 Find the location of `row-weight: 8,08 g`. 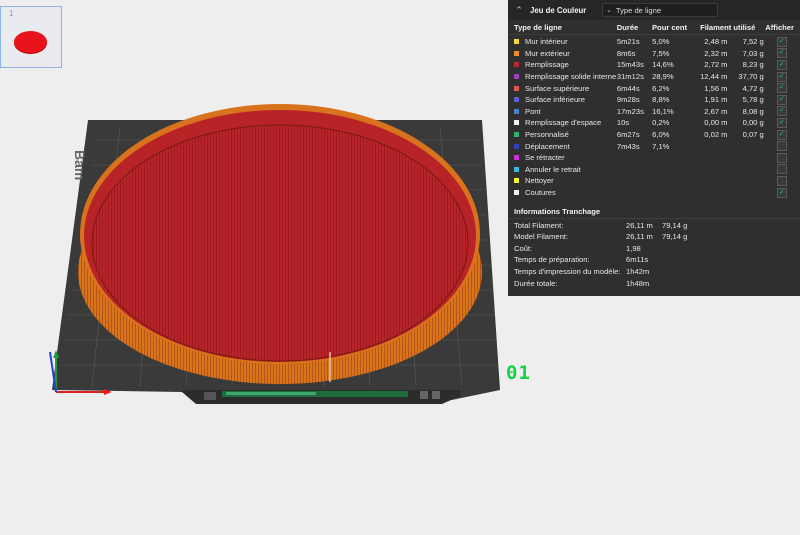

row-weight: 8,08 g is located at coordinates (753, 111).